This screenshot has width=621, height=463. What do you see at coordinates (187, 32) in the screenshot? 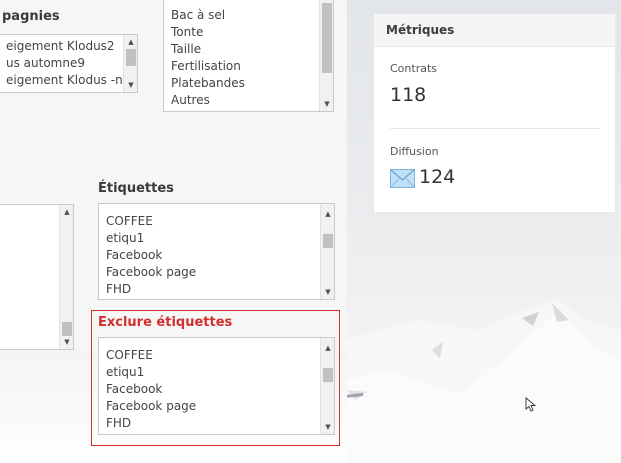
I see `list-item: Tonte` at bounding box center [187, 32].